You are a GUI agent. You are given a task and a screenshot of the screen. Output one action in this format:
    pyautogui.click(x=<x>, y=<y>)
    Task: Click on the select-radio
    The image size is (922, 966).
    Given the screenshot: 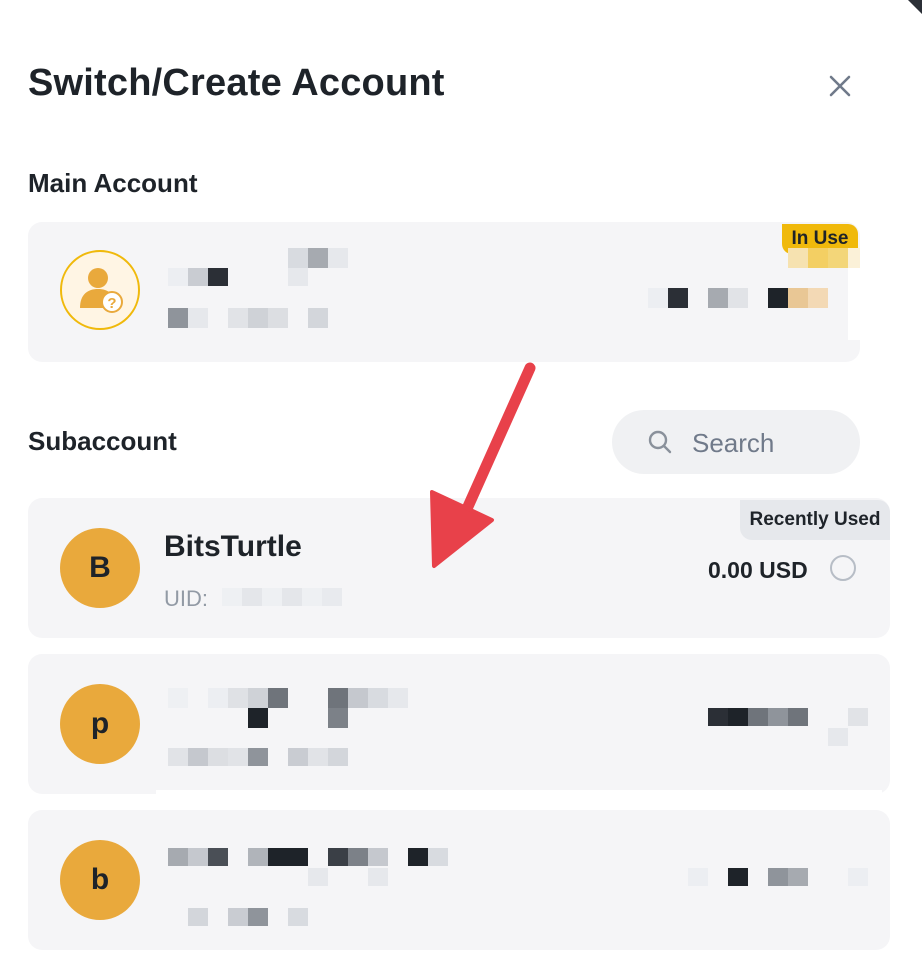 What is the action you would take?
    pyautogui.click(x=843, y=568)
    